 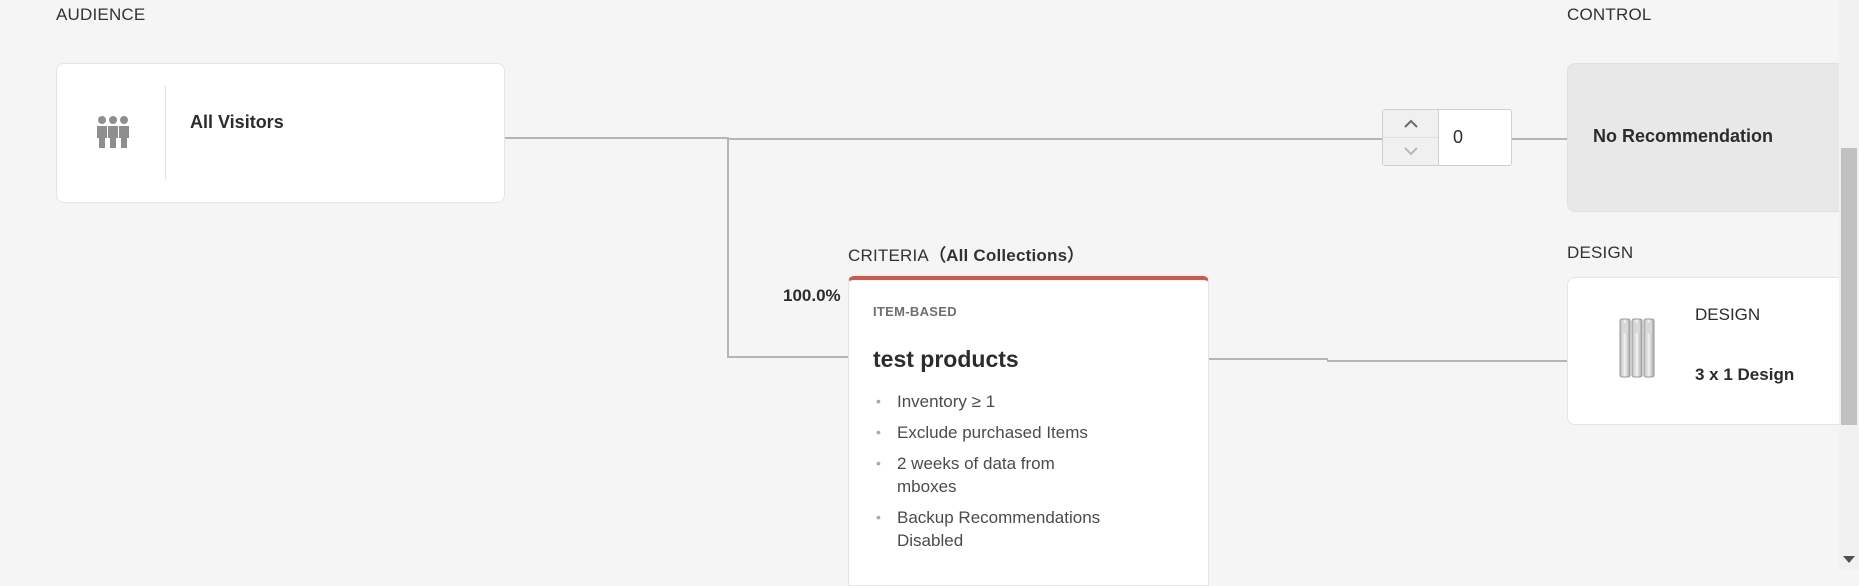 What do you see at coordinates (617, 138) in the screenshot?
I see `connector-audience-to-split` at bounding box center [617, 138].